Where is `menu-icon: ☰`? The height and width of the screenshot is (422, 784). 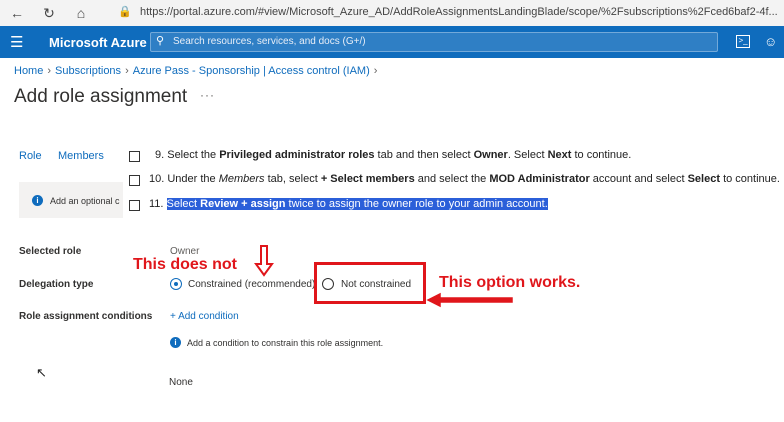
menu-icon: ☰ is located at coordinates (16, 42).